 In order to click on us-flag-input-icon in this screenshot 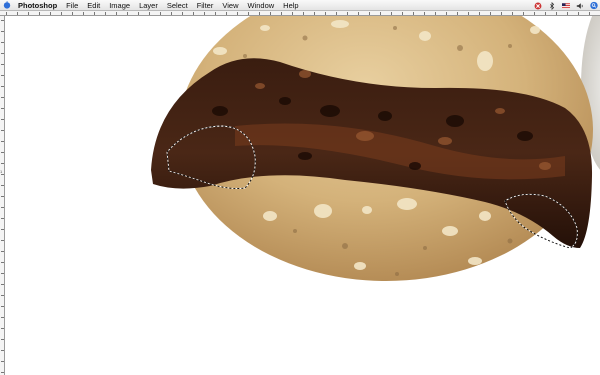, I will do `click(566, 6)`.